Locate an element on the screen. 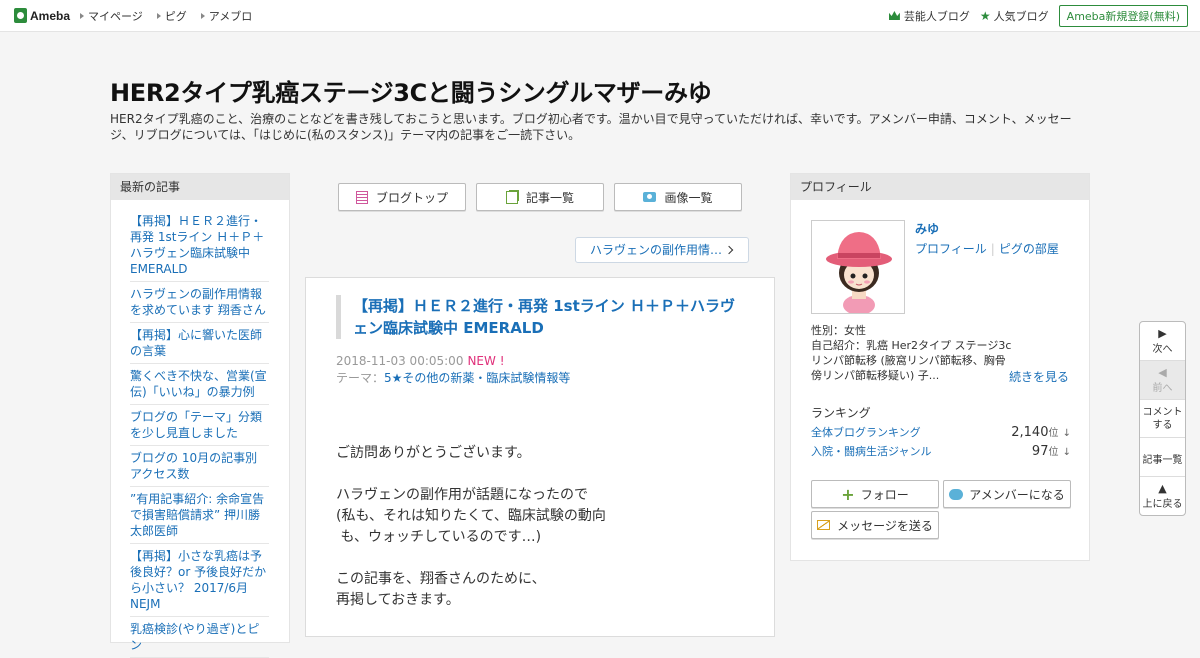  star-icon: ★ is located at coordinates (985, 15).